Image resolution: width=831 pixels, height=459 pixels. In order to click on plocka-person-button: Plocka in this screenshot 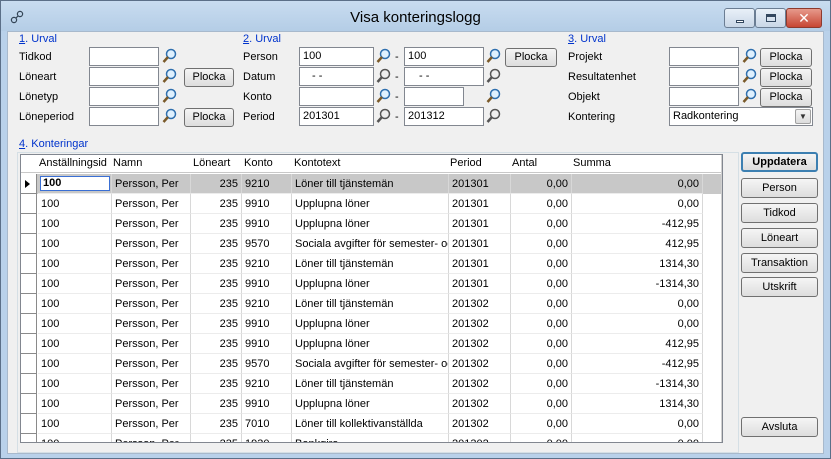, I will do `click(531, 57)`.